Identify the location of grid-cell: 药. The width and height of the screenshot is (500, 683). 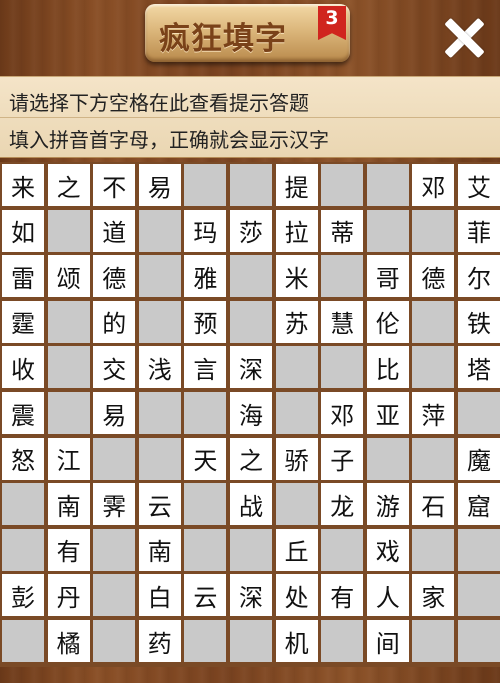
(159, 641).